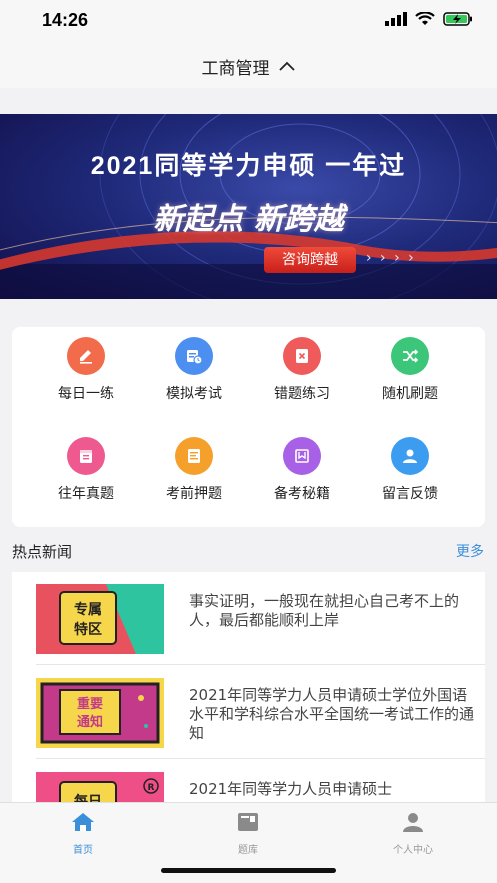  Describe the element at coordinates (83, 850) in the screenshot. I see `tab-label: 首页` at that location.